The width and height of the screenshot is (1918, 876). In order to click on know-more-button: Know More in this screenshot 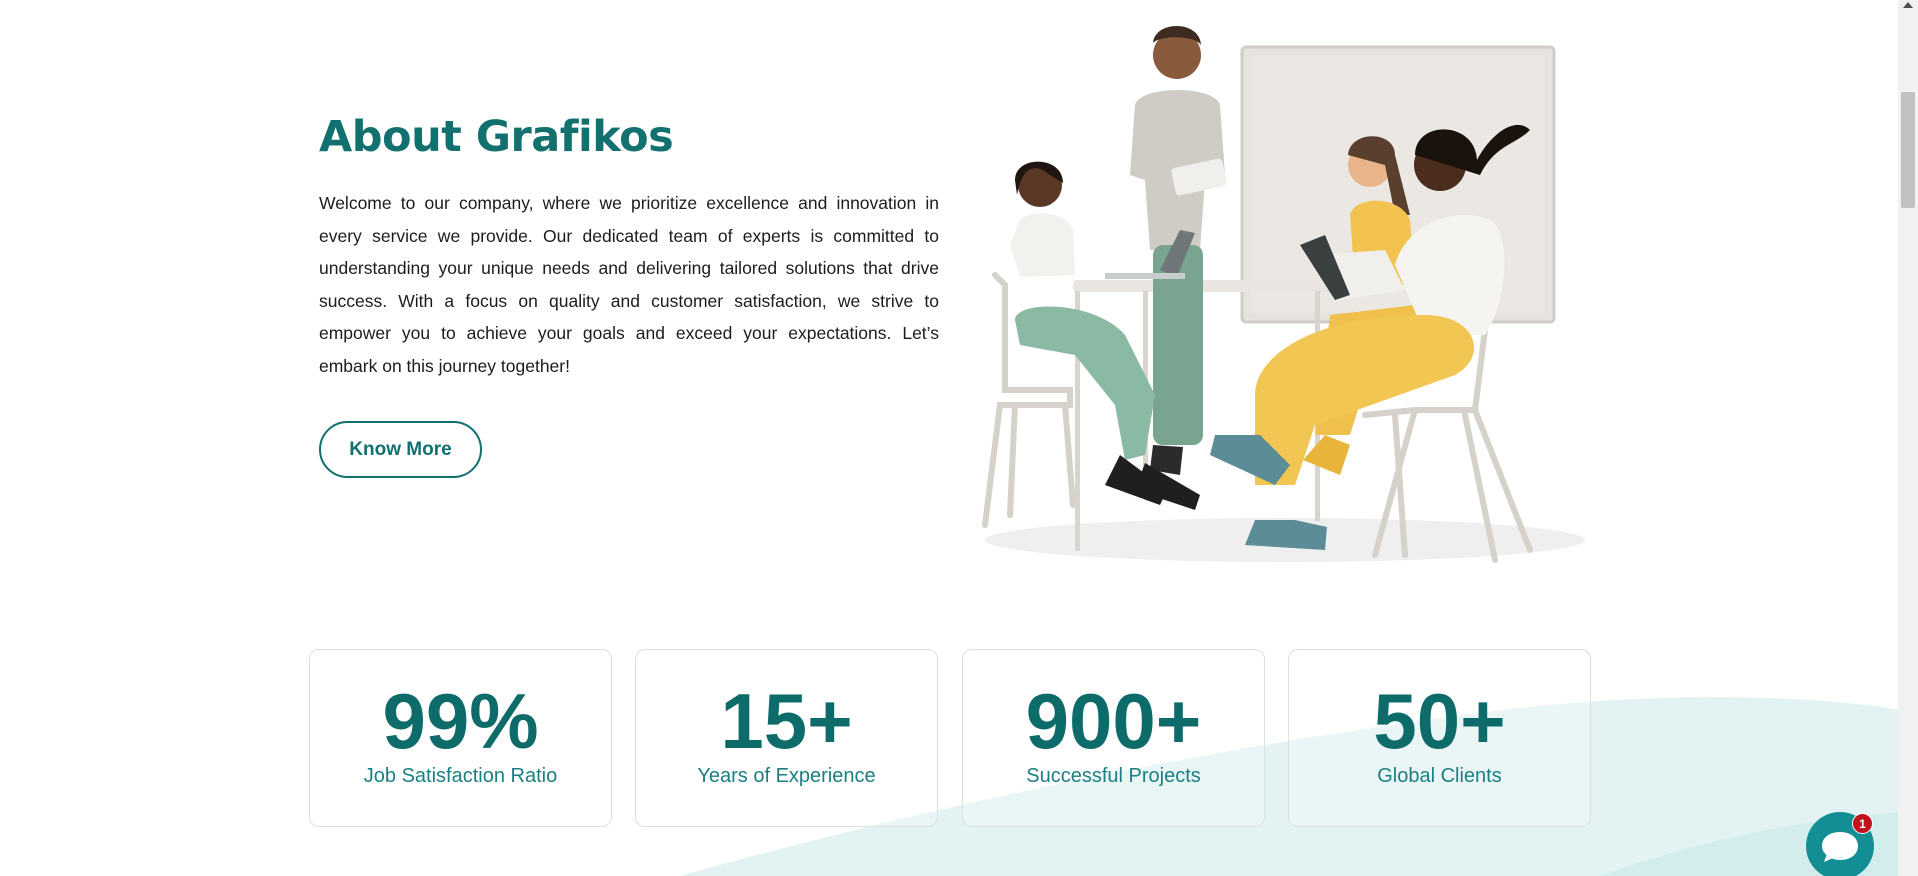, I will do `click(400, 449)`.